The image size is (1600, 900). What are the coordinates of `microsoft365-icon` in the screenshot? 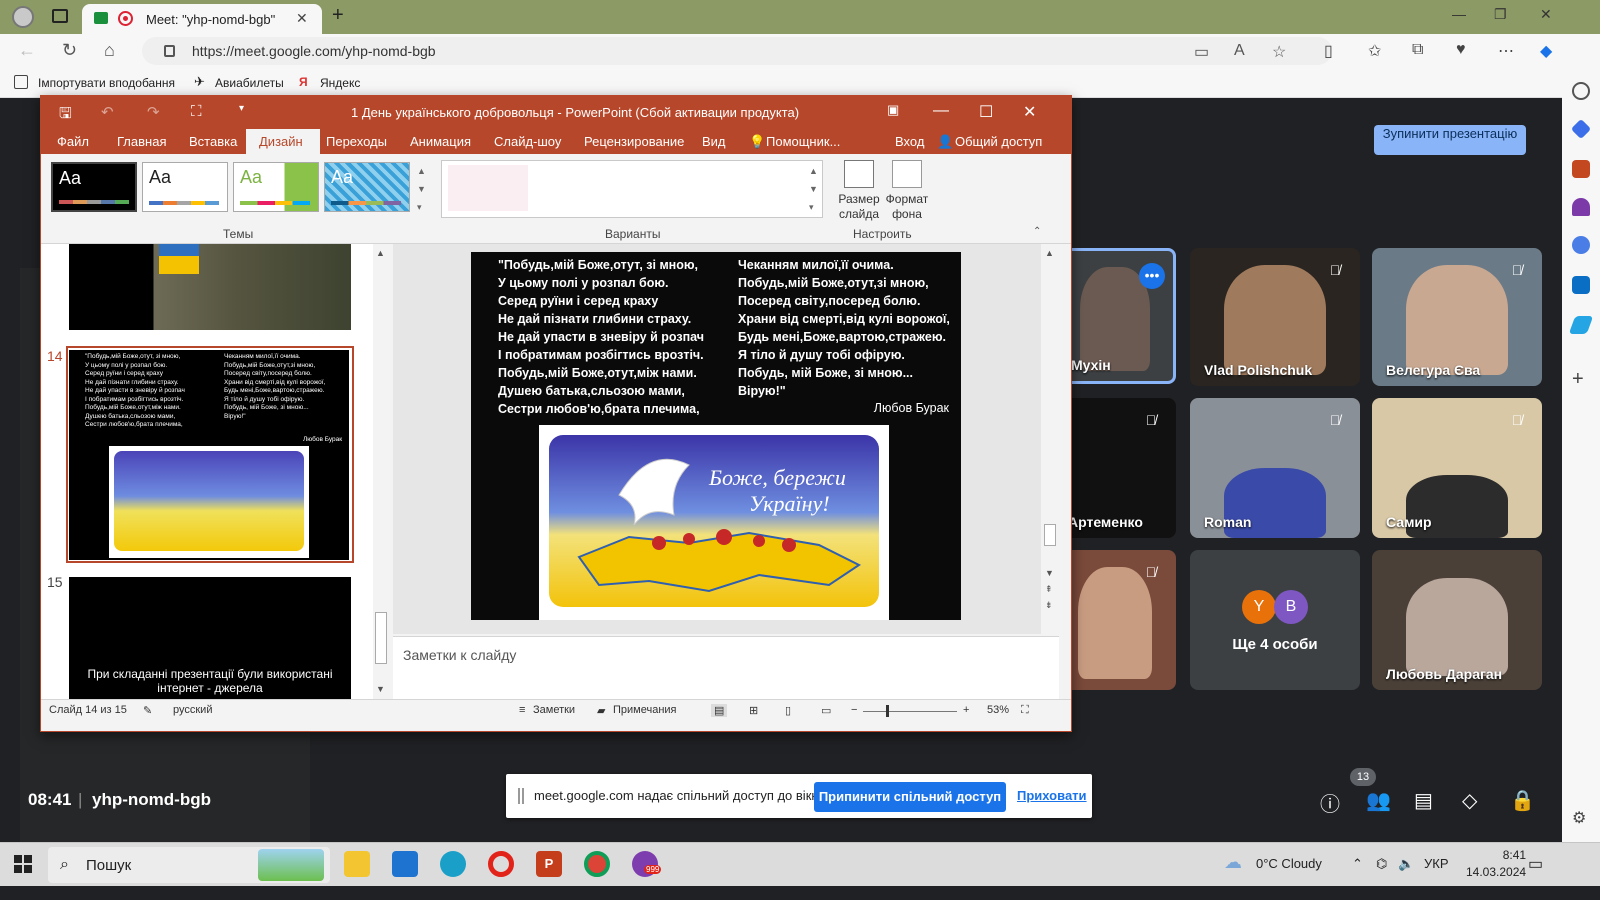 It's located at (1581, 245).